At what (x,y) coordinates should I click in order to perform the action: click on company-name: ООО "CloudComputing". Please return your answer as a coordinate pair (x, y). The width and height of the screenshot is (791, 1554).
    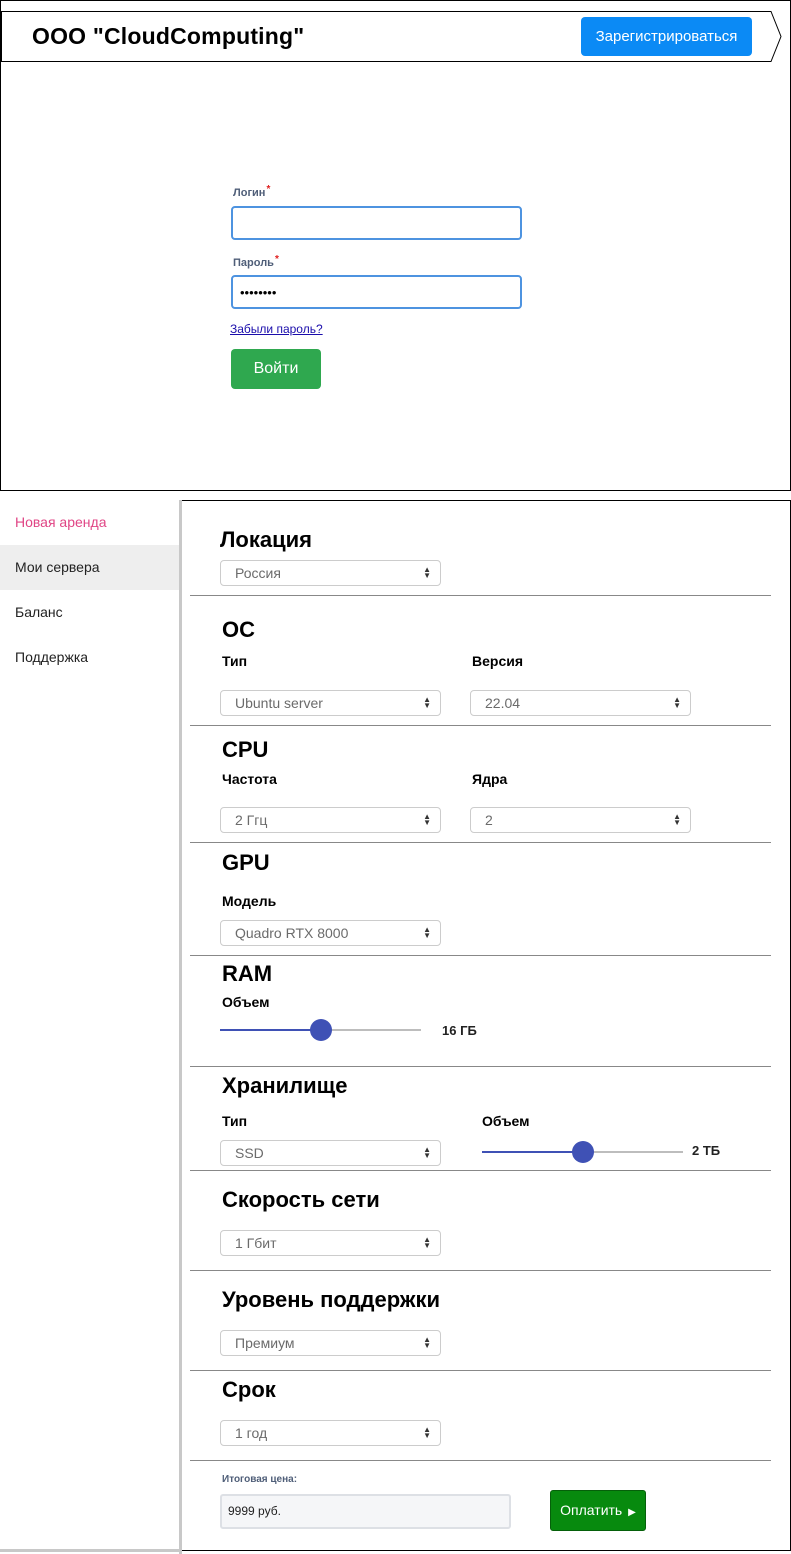
    Looking at the image, I should click on (168, 36).